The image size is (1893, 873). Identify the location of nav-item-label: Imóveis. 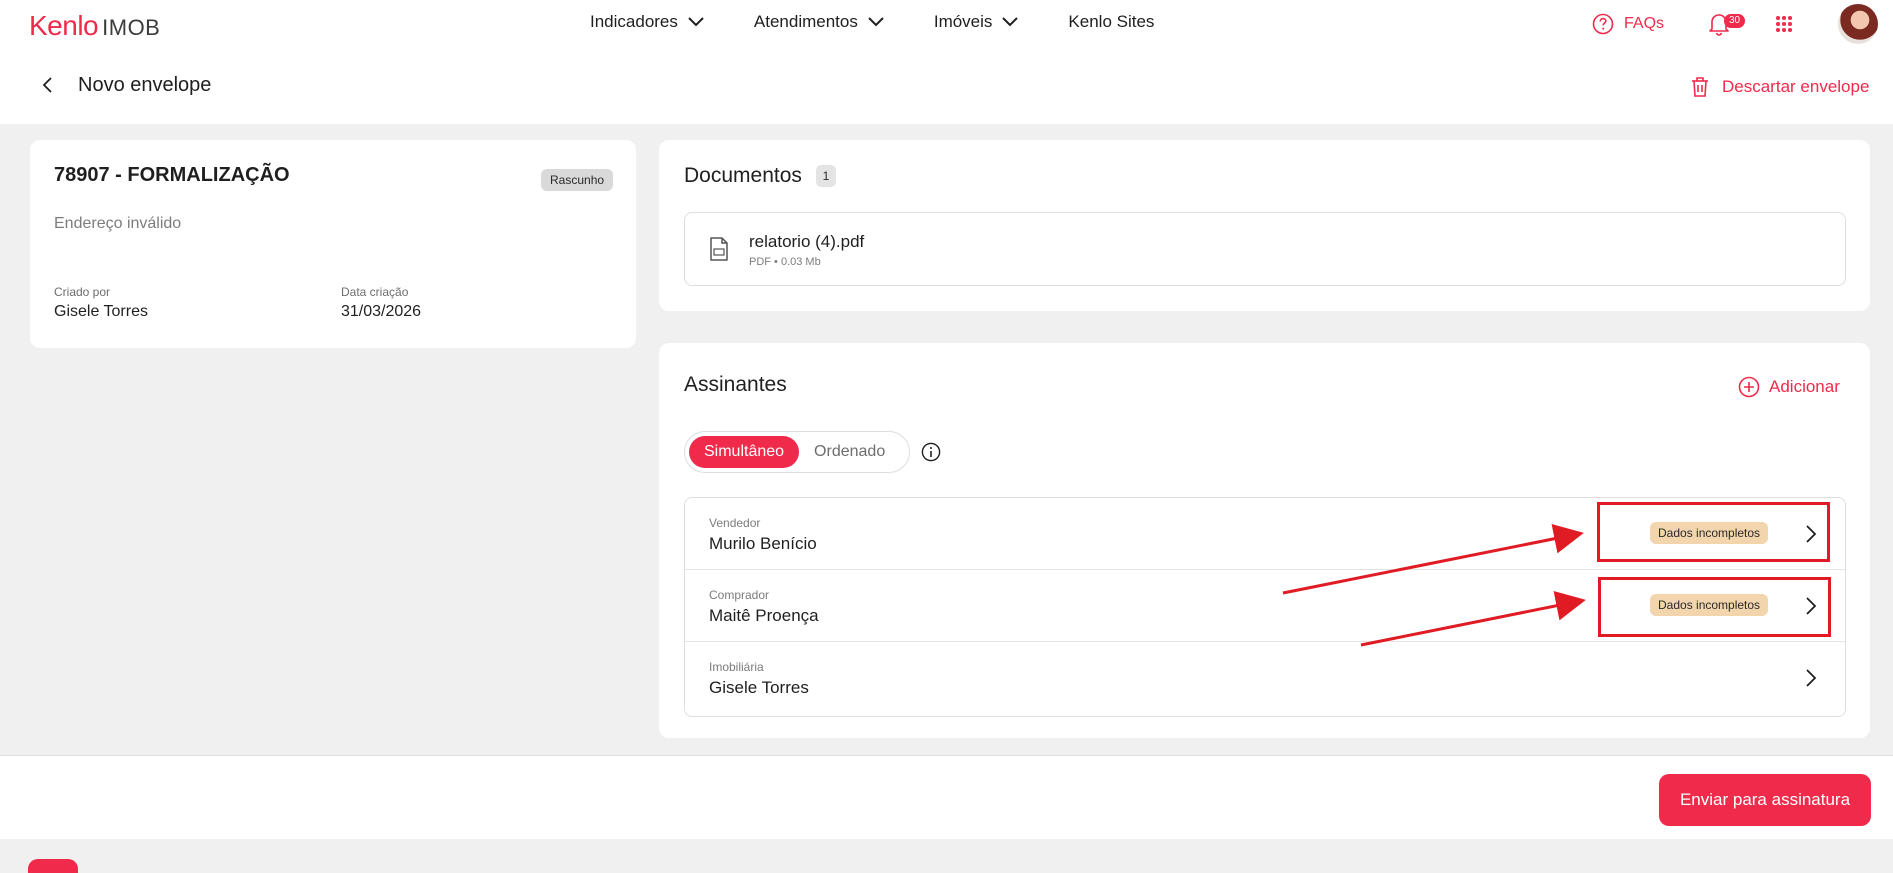
(963, 21).